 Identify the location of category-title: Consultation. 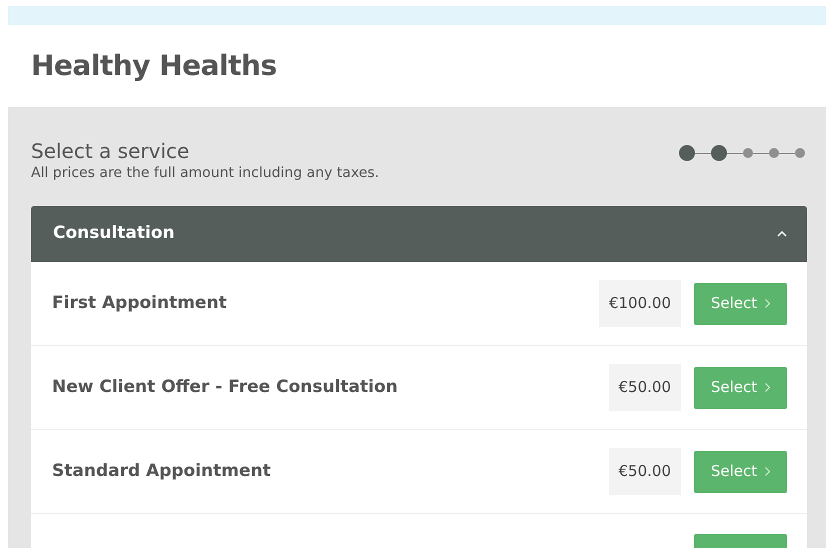
(114, 234).